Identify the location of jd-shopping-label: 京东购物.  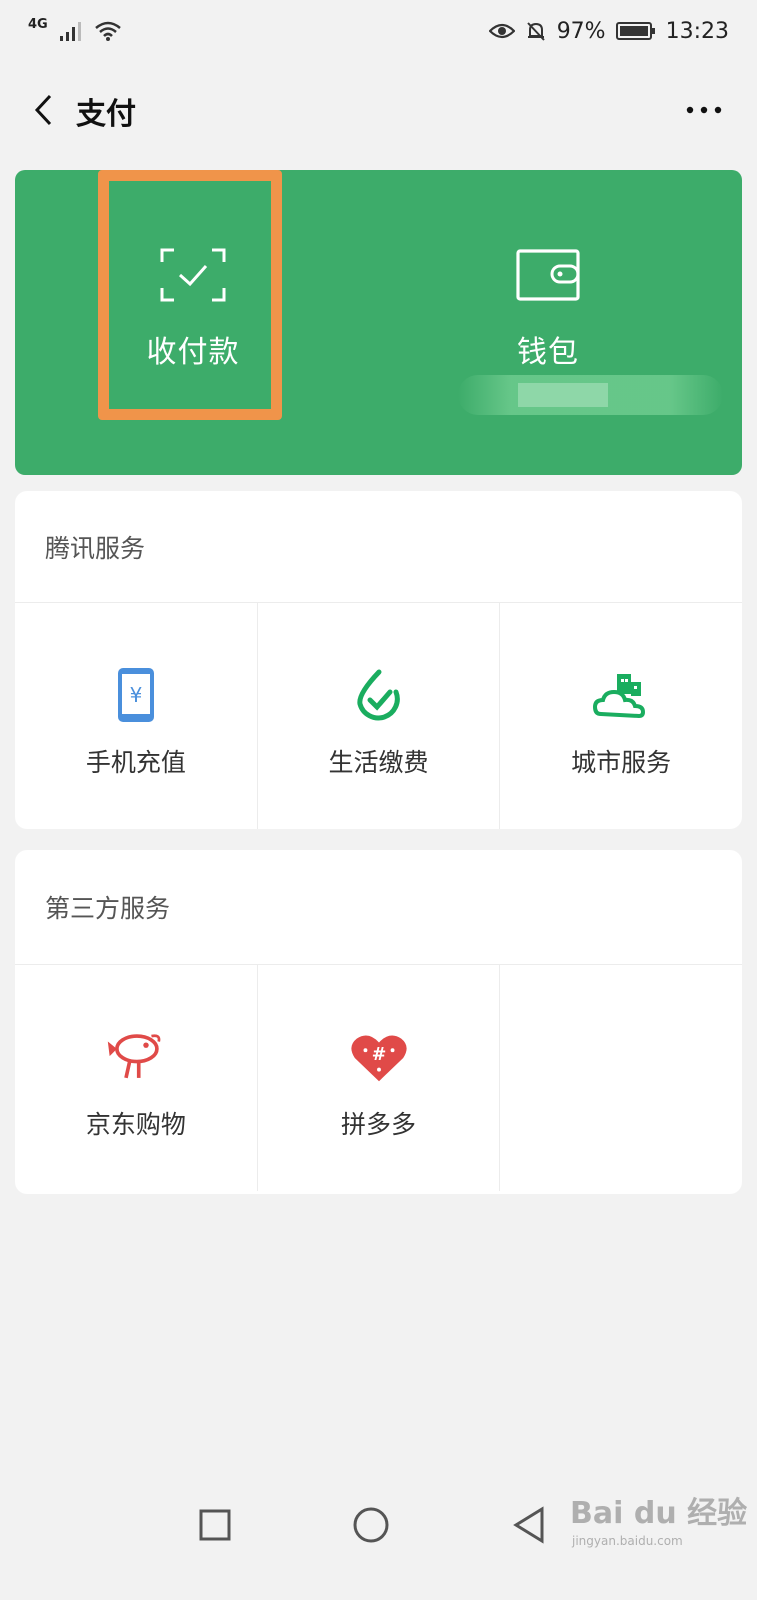
(135, 1124).